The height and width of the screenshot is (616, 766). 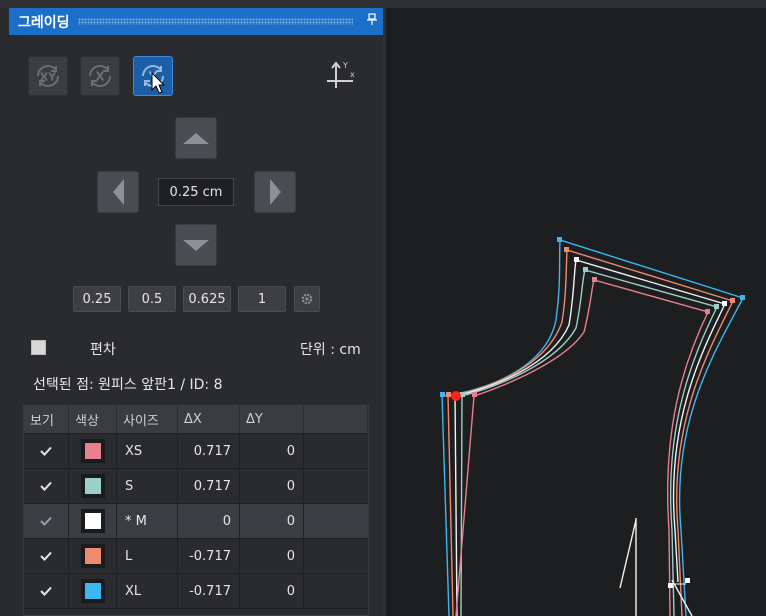 I want to click on table-row: * M00, so click(x=196, y=521).